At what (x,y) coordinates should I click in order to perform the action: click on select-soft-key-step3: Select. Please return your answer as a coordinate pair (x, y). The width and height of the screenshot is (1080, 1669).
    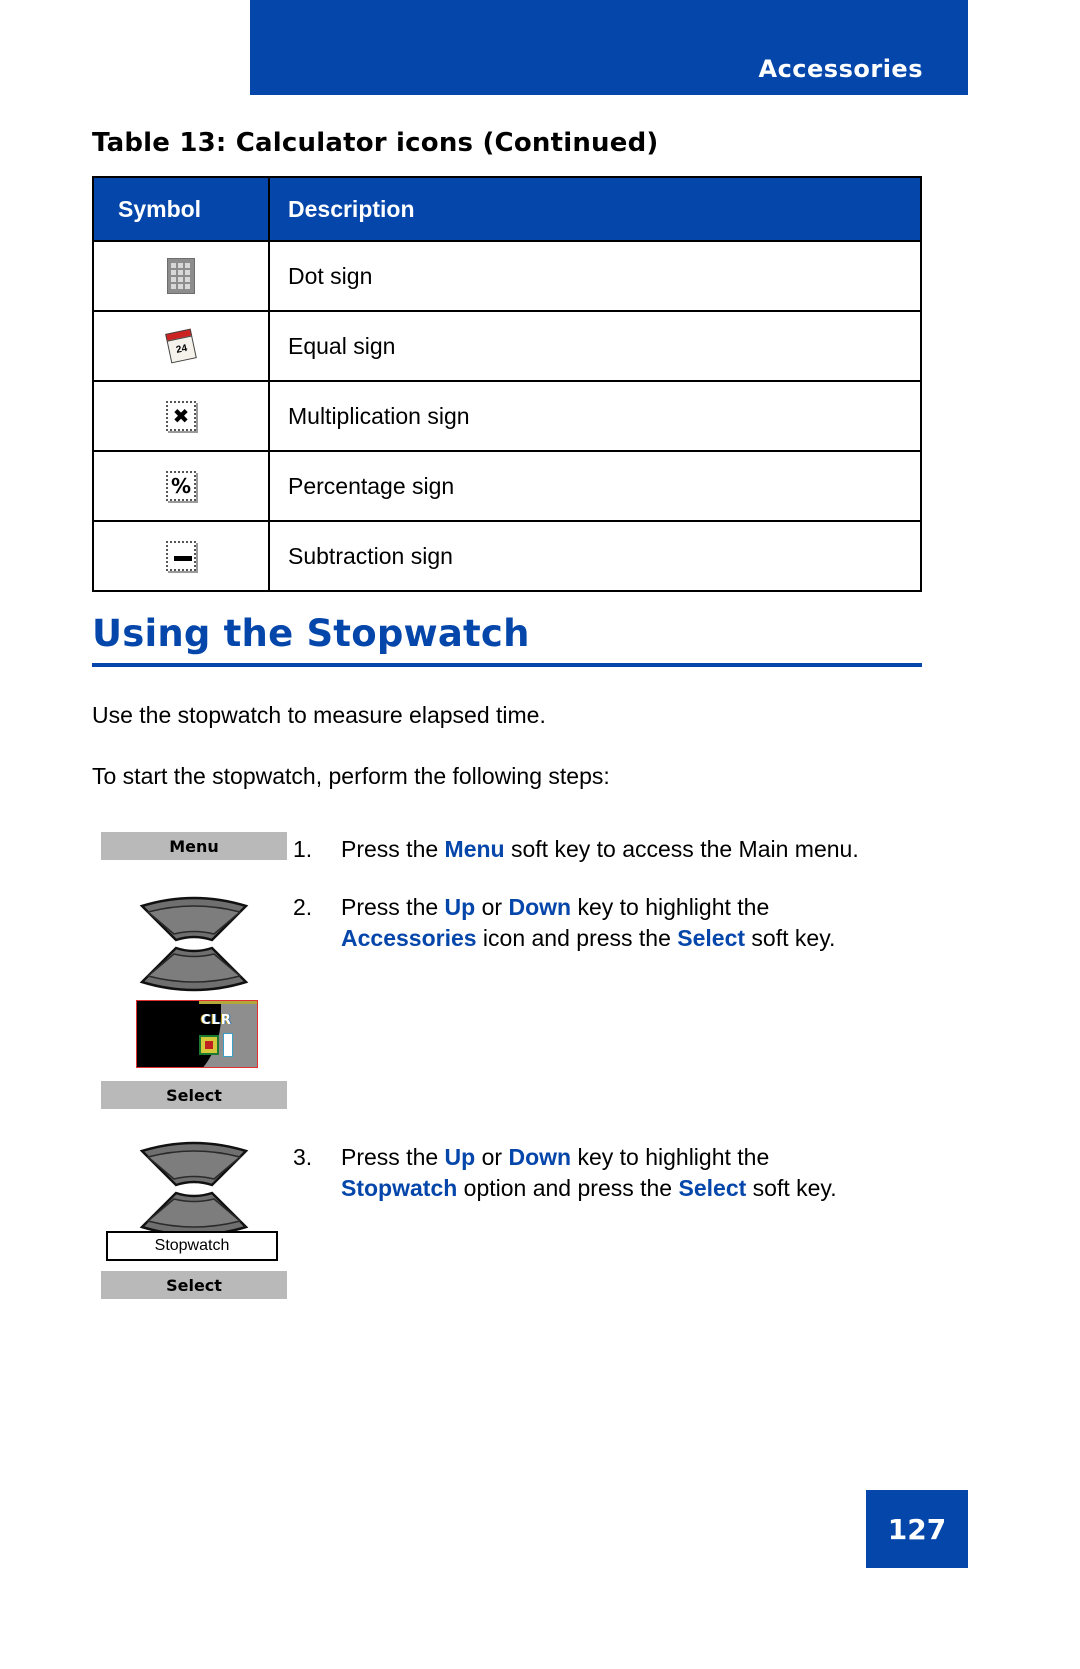
    Looking at the image, I should click on (194, 1285).